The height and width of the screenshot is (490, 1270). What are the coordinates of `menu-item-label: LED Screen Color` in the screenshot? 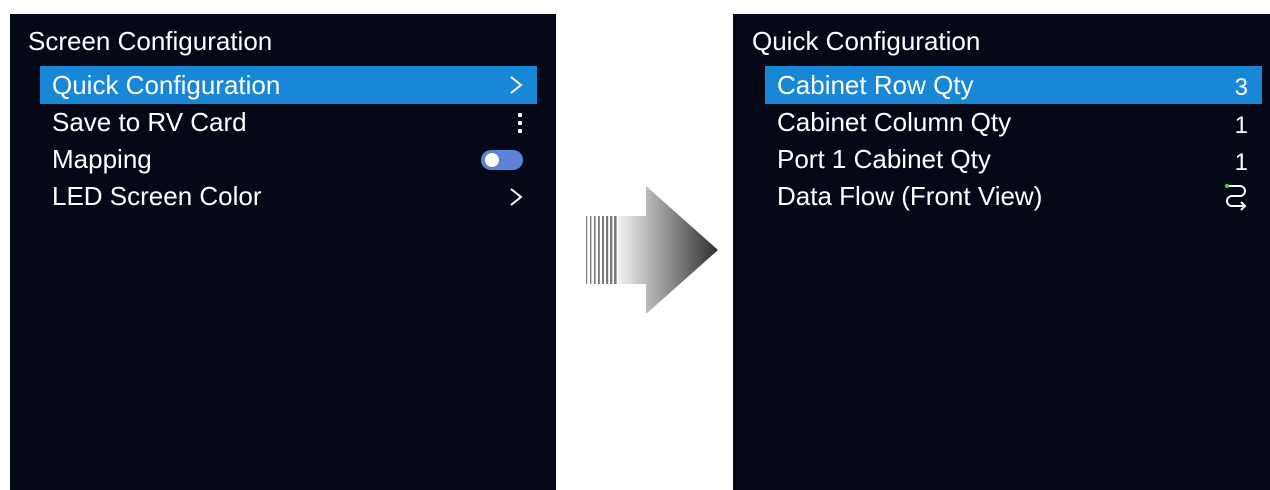 It's located at (157, 196).